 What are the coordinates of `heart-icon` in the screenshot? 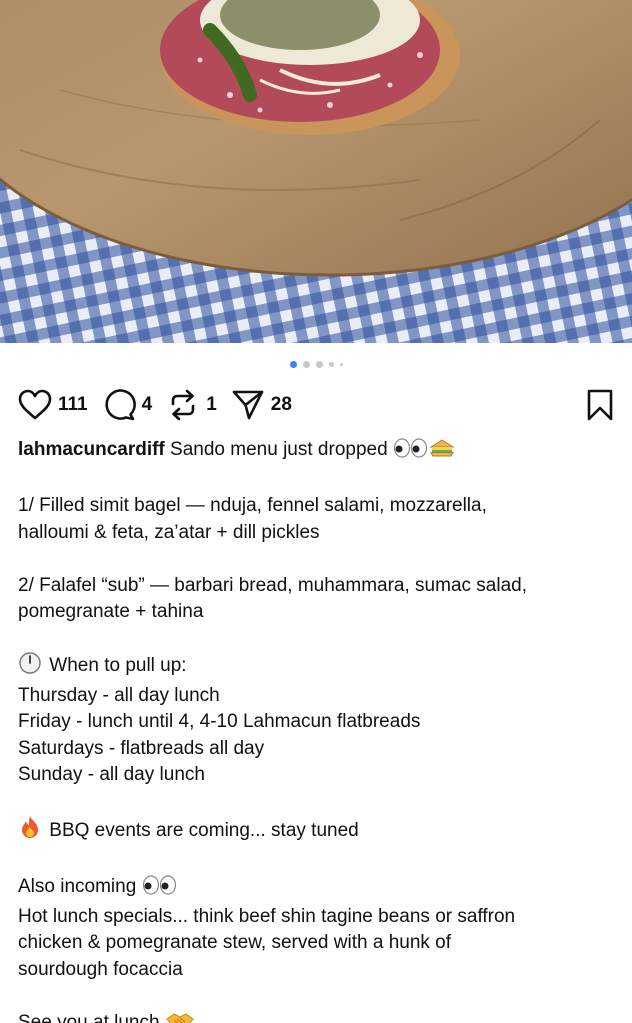 It's located at (35, 404).